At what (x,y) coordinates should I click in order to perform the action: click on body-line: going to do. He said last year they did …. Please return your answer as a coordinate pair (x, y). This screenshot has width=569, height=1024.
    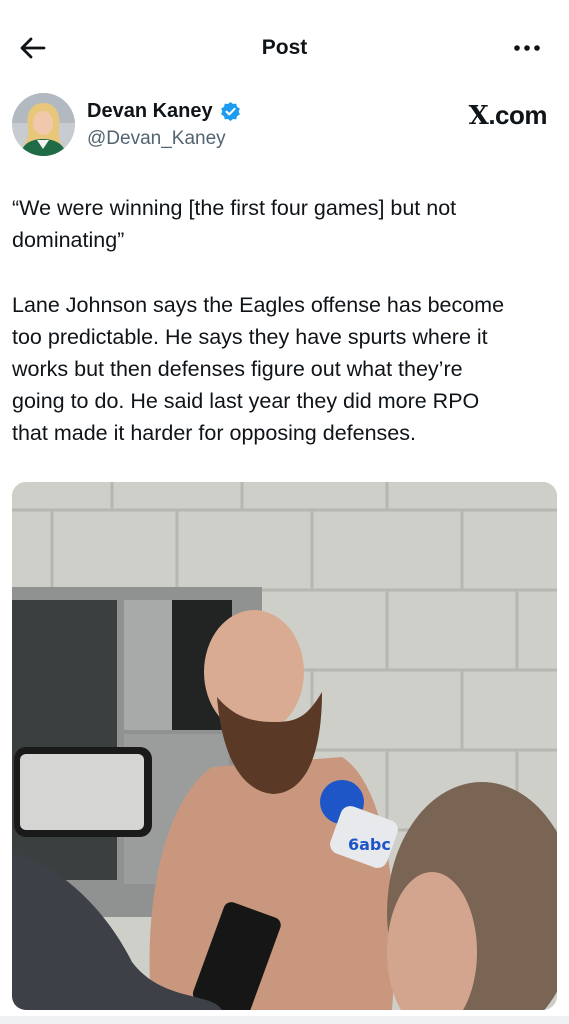
    Looking at the image, I should click on (246, 401).